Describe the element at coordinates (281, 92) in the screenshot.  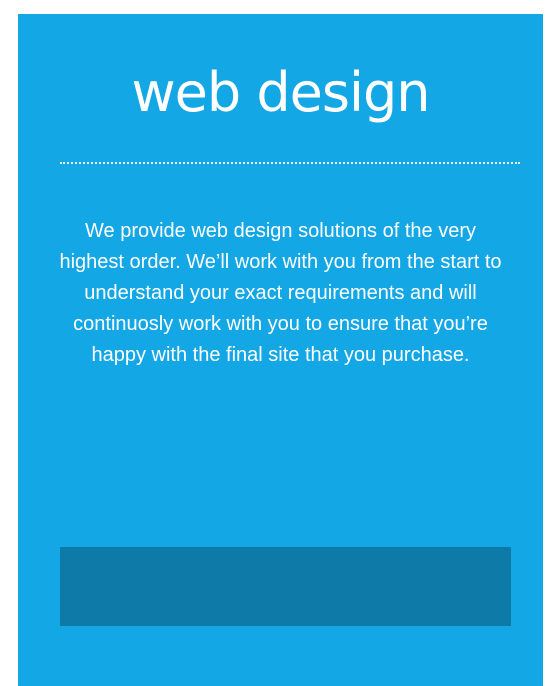
I see `card-title: web design` at that location.